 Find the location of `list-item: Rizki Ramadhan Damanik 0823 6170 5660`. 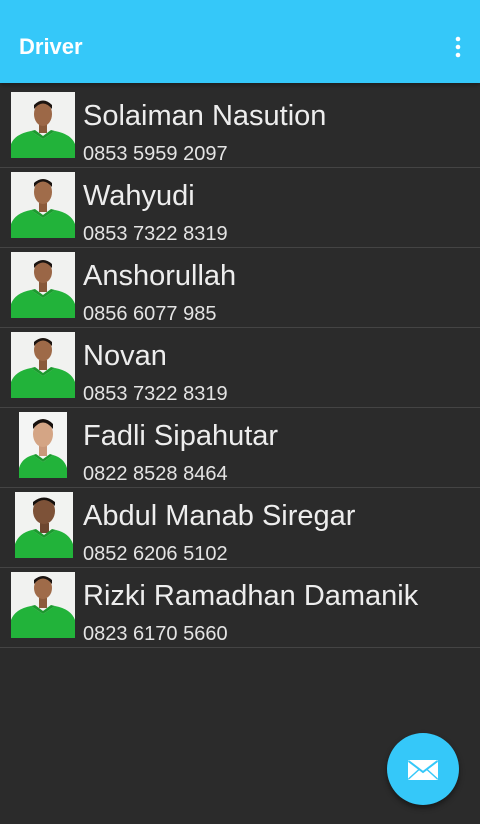

list-item: Rizki Ramadhan Damanik 0823 6170 5660 is located at coordinates (240, 608).